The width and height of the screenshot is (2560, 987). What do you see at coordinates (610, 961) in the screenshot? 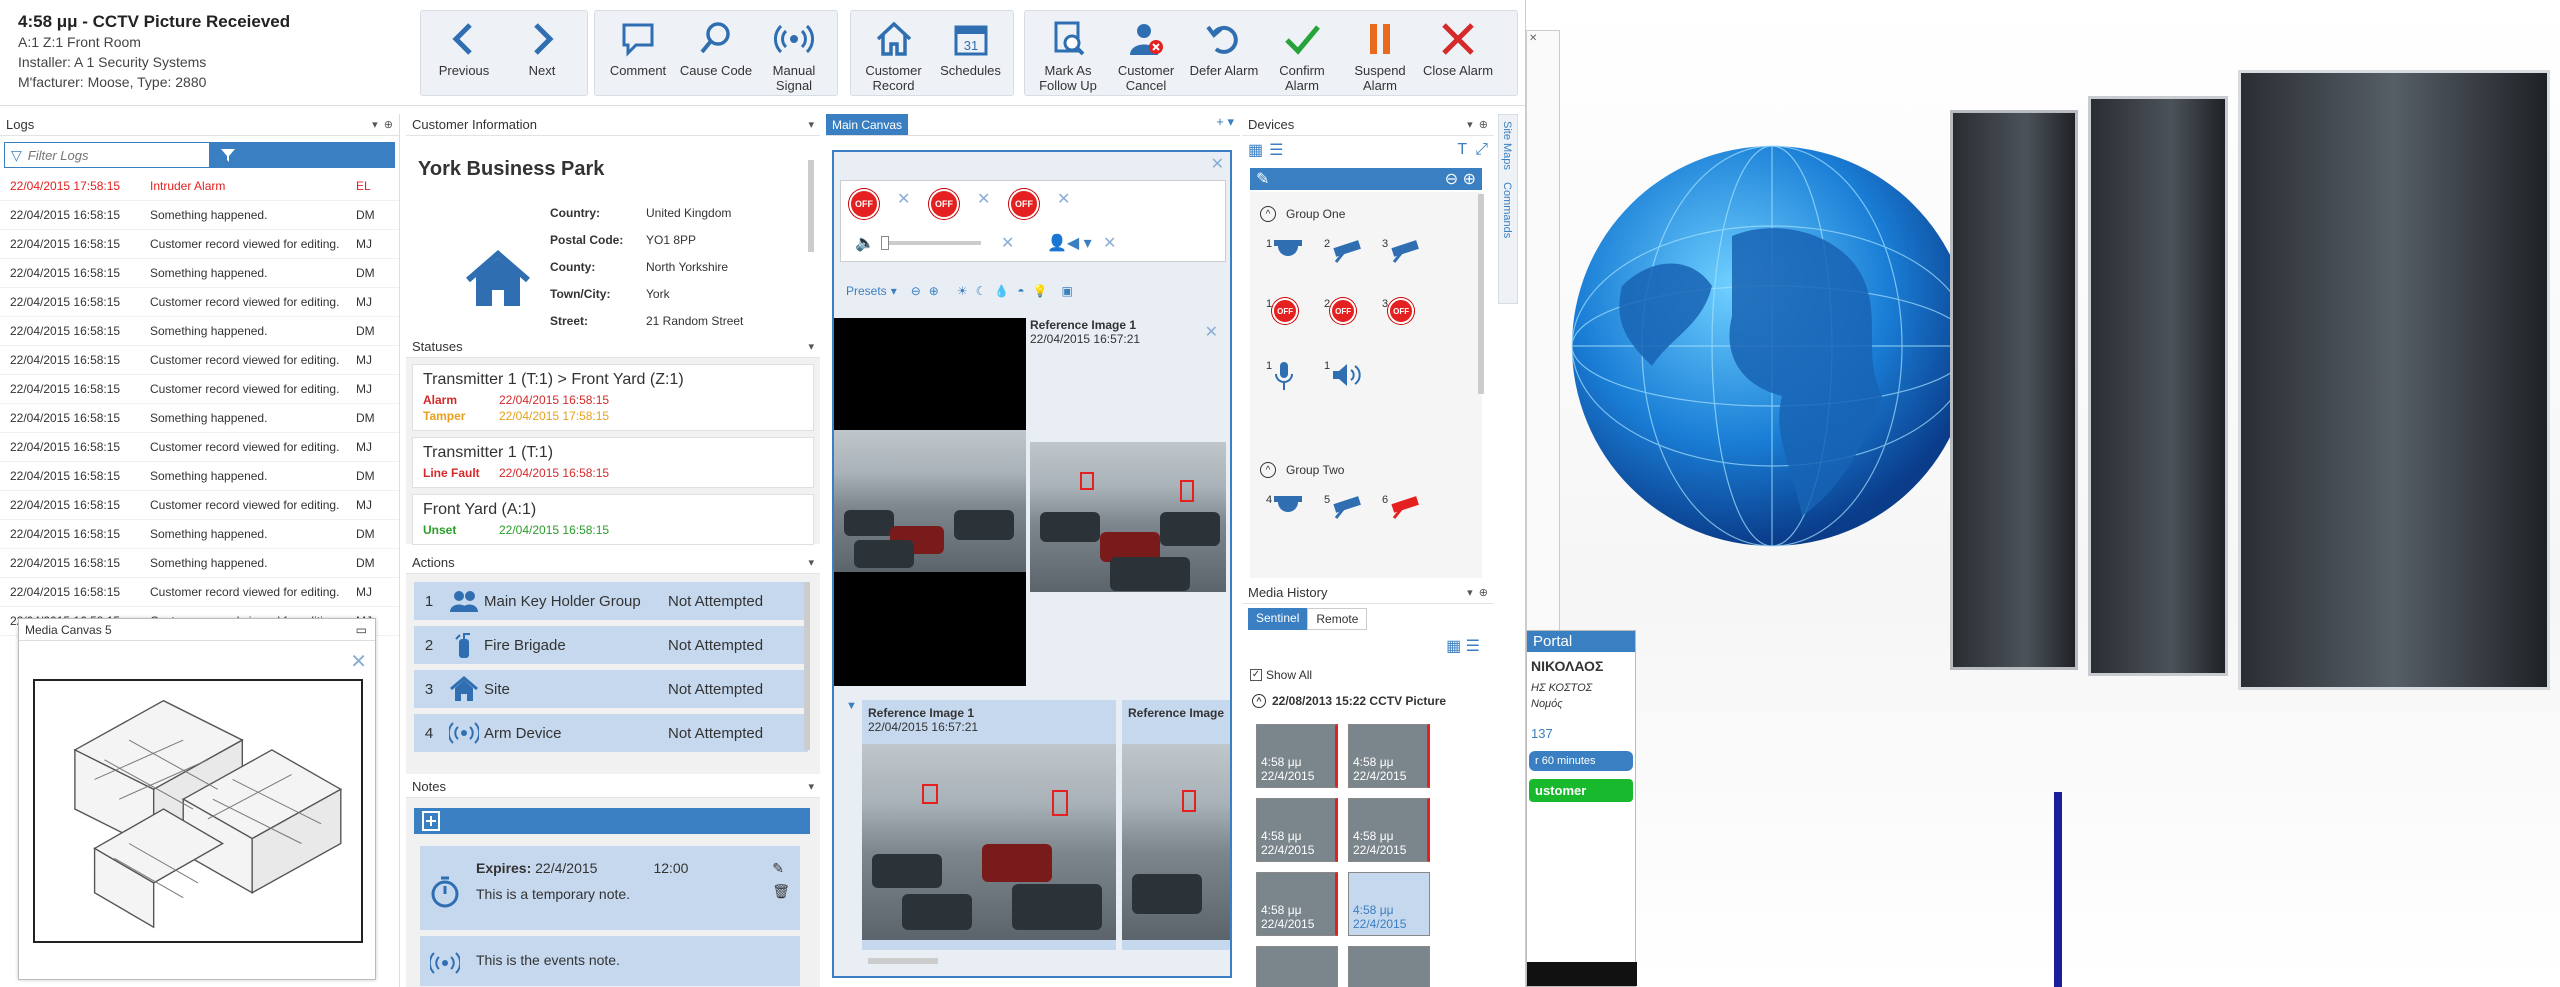
I see `events-note: This is the events note.` at bounding box center [610, 961].